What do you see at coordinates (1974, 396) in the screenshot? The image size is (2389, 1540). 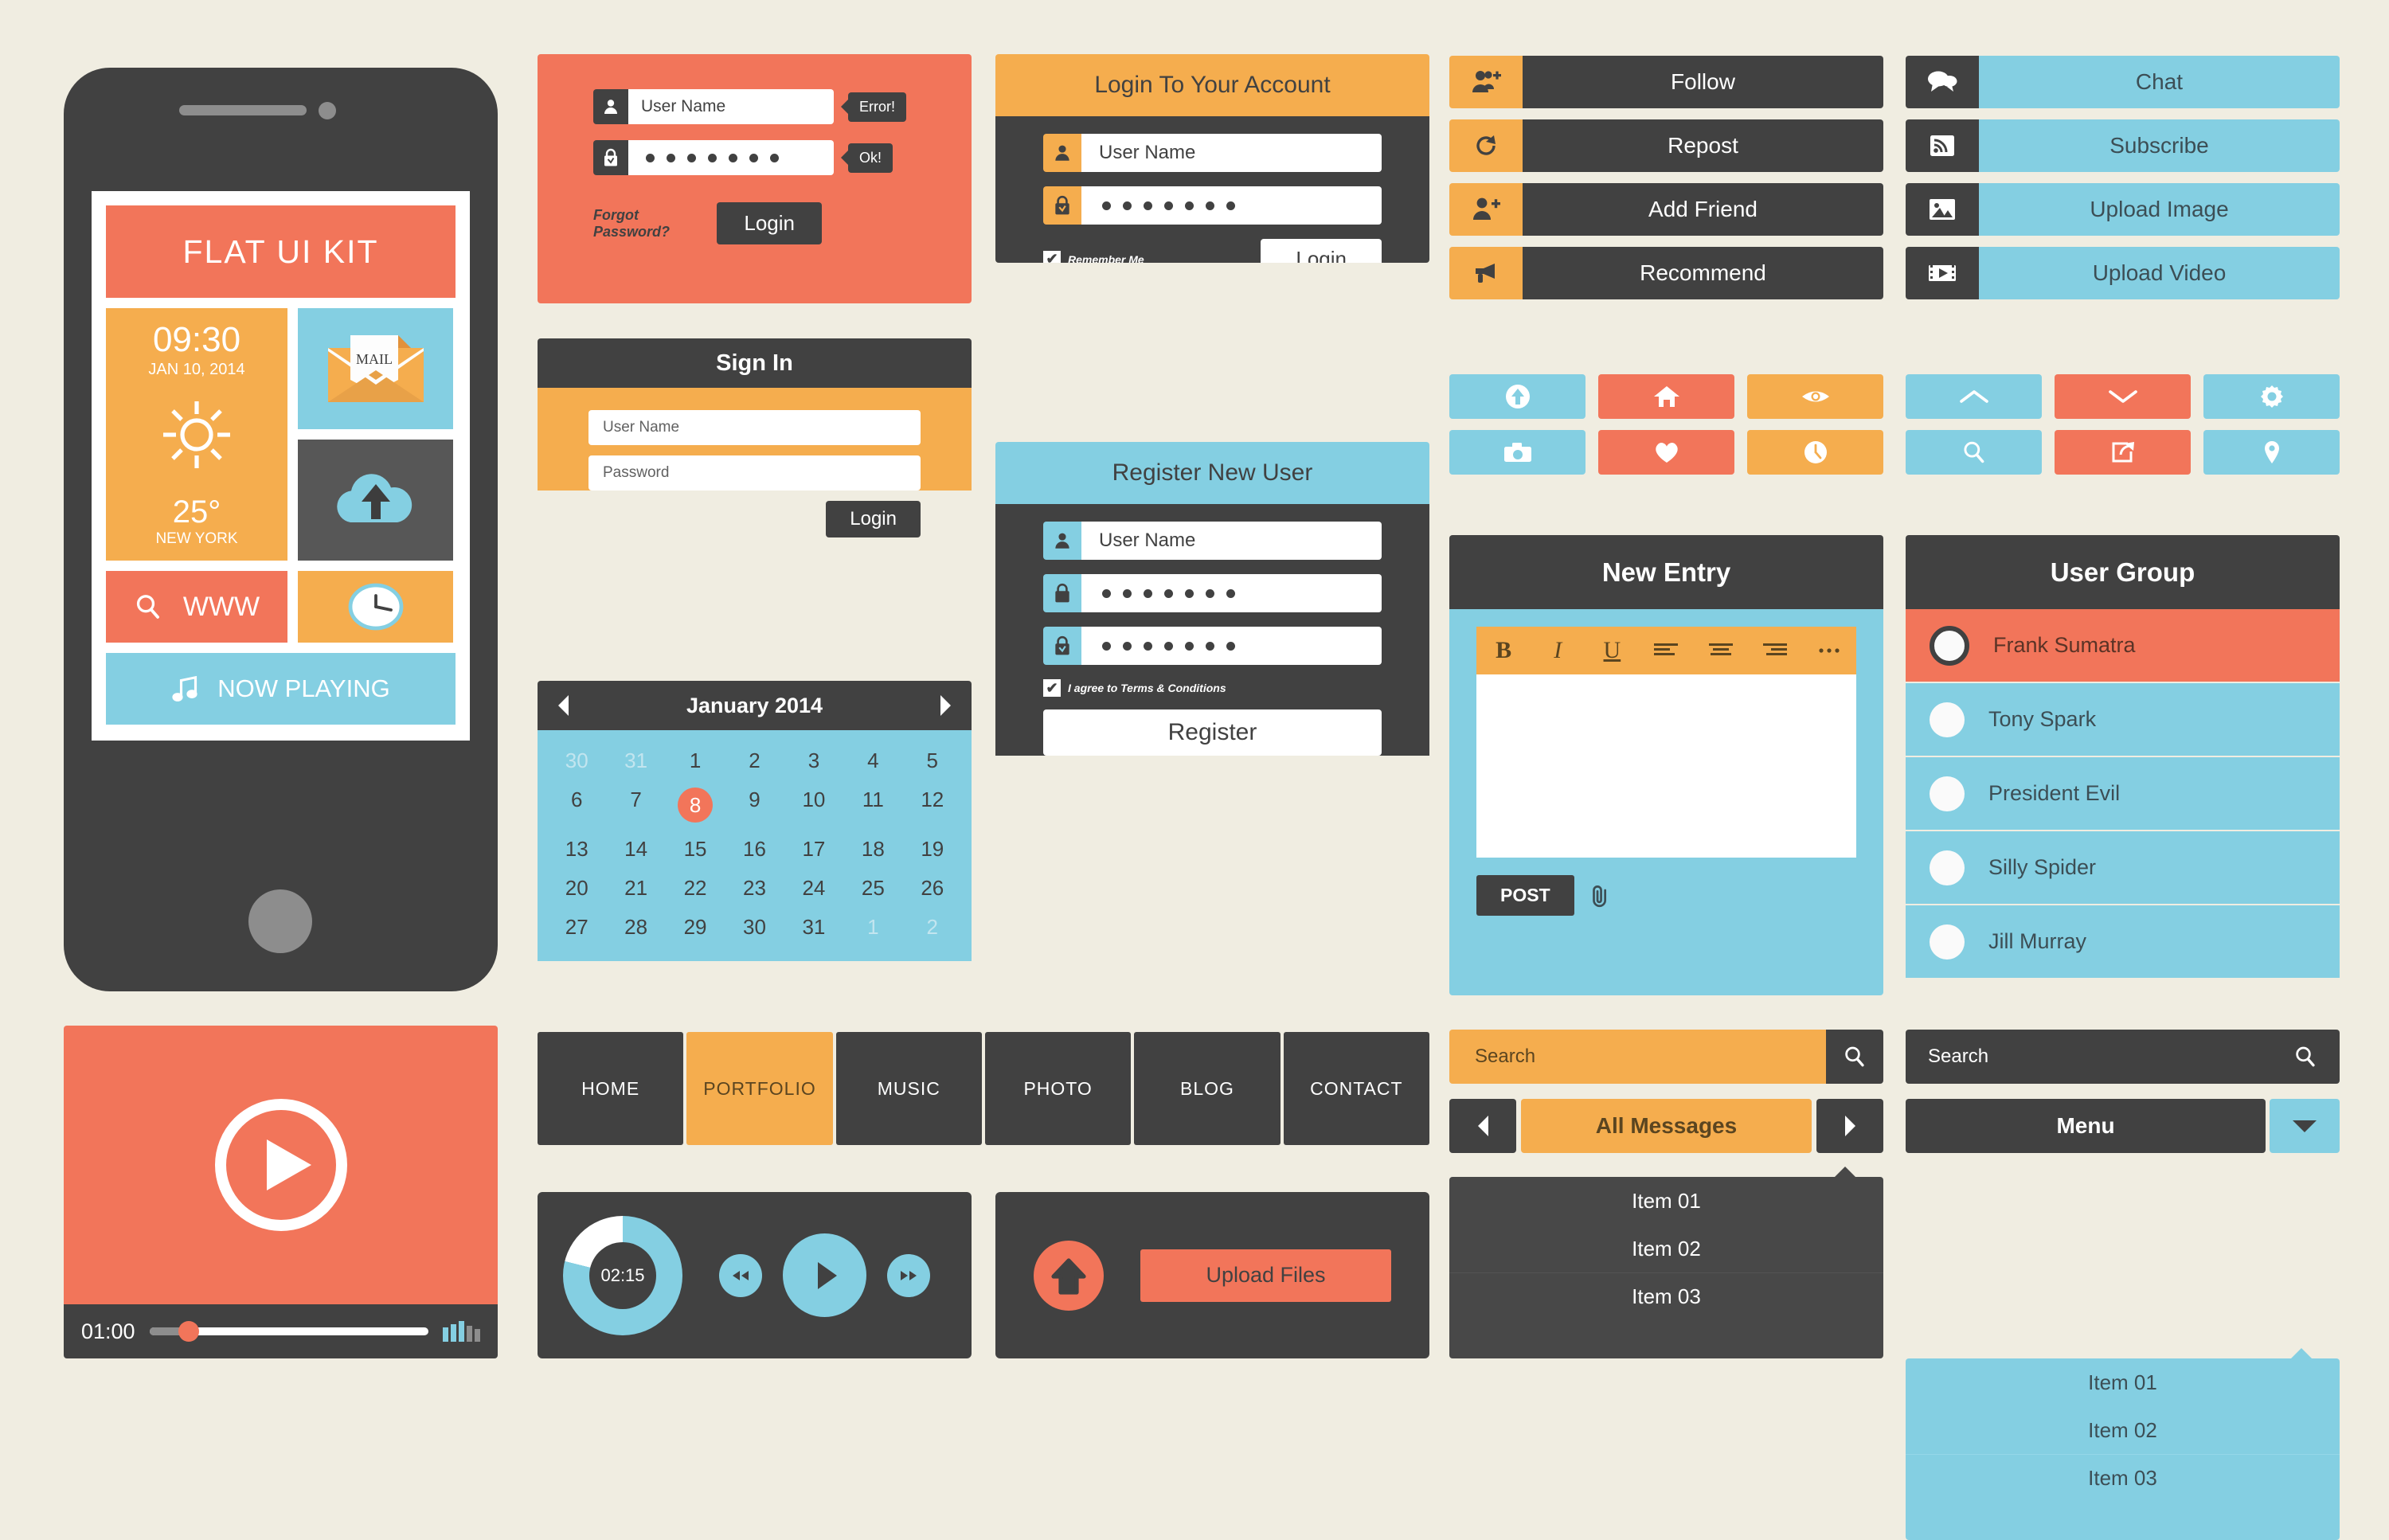 I see `icon-button-chevron-up` at bounding box center [1974, 396].